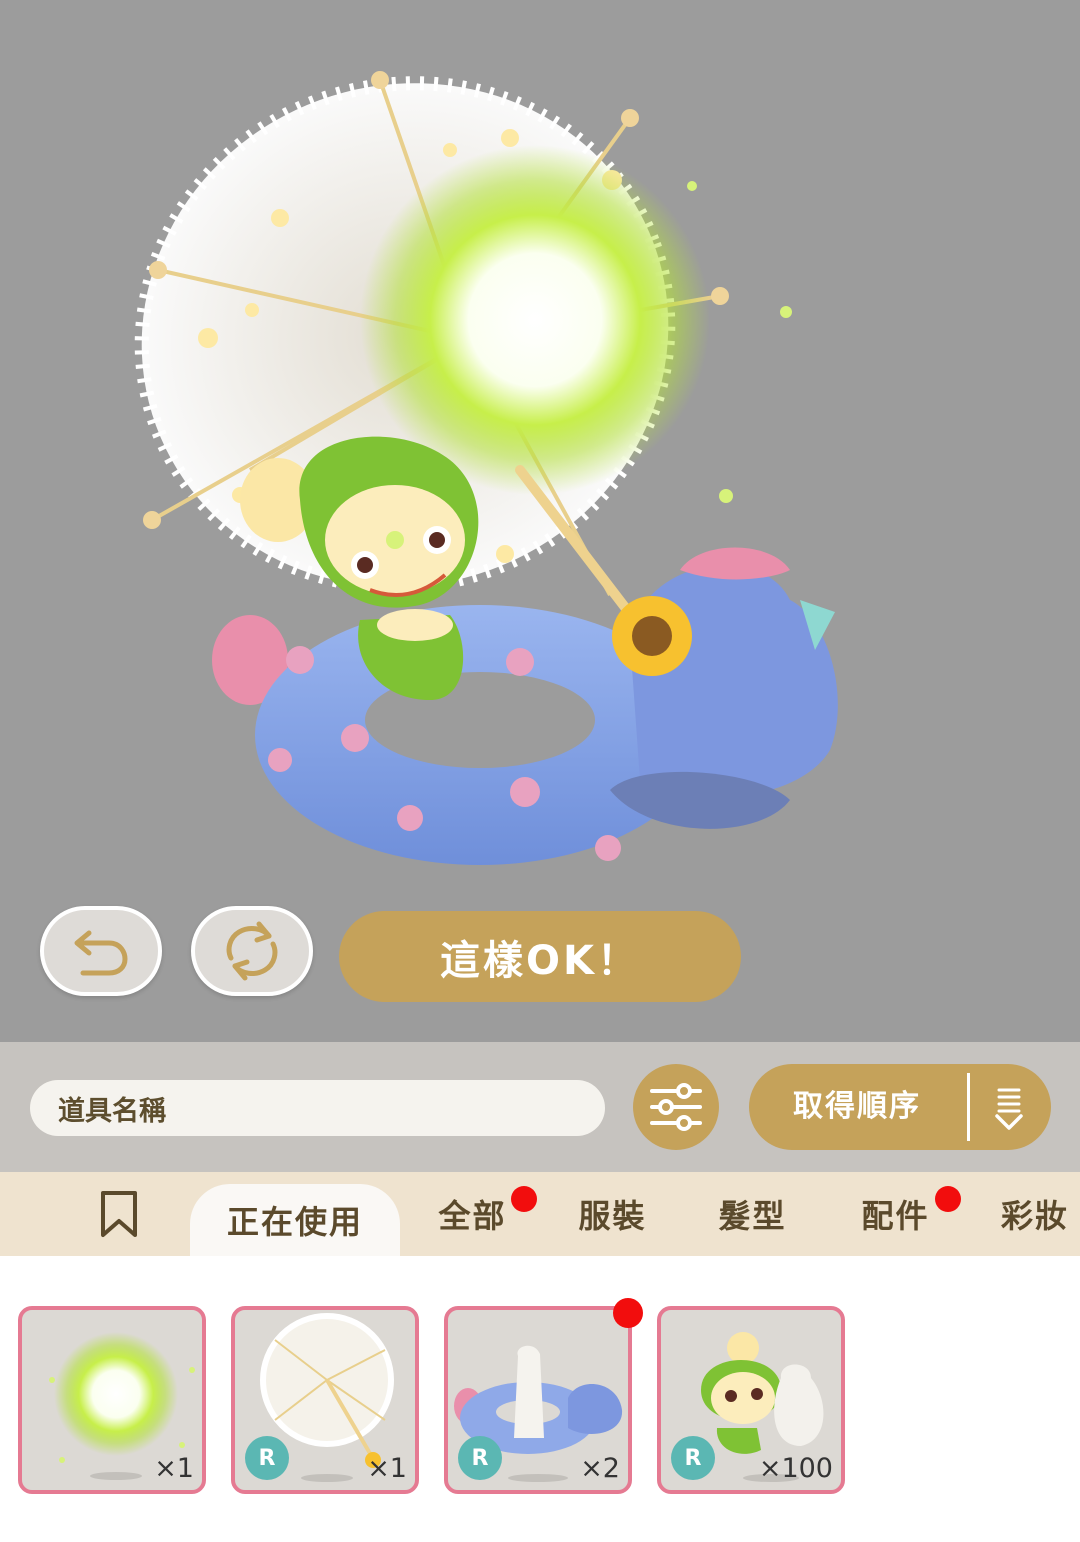  Describe the element at coordinates (540, 1214) in the screenshot. I see `category-tabs: 正在使用 全部 服裝 髮型 配件 彩妝` at that location.